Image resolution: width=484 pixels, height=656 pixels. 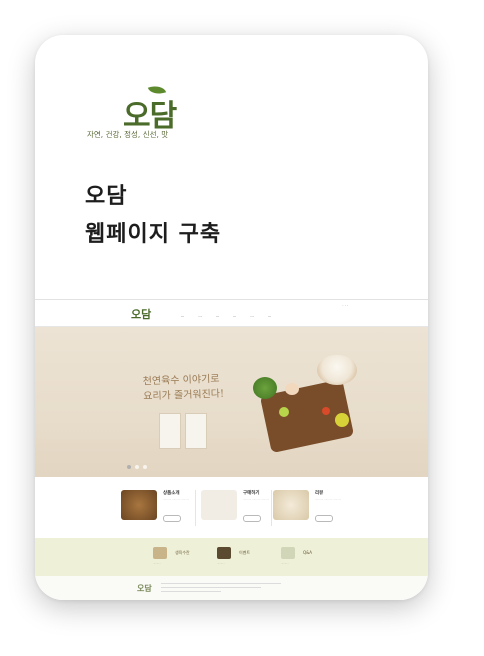 I want to click on footer-logo: 오담, so click(x=144, y=588).